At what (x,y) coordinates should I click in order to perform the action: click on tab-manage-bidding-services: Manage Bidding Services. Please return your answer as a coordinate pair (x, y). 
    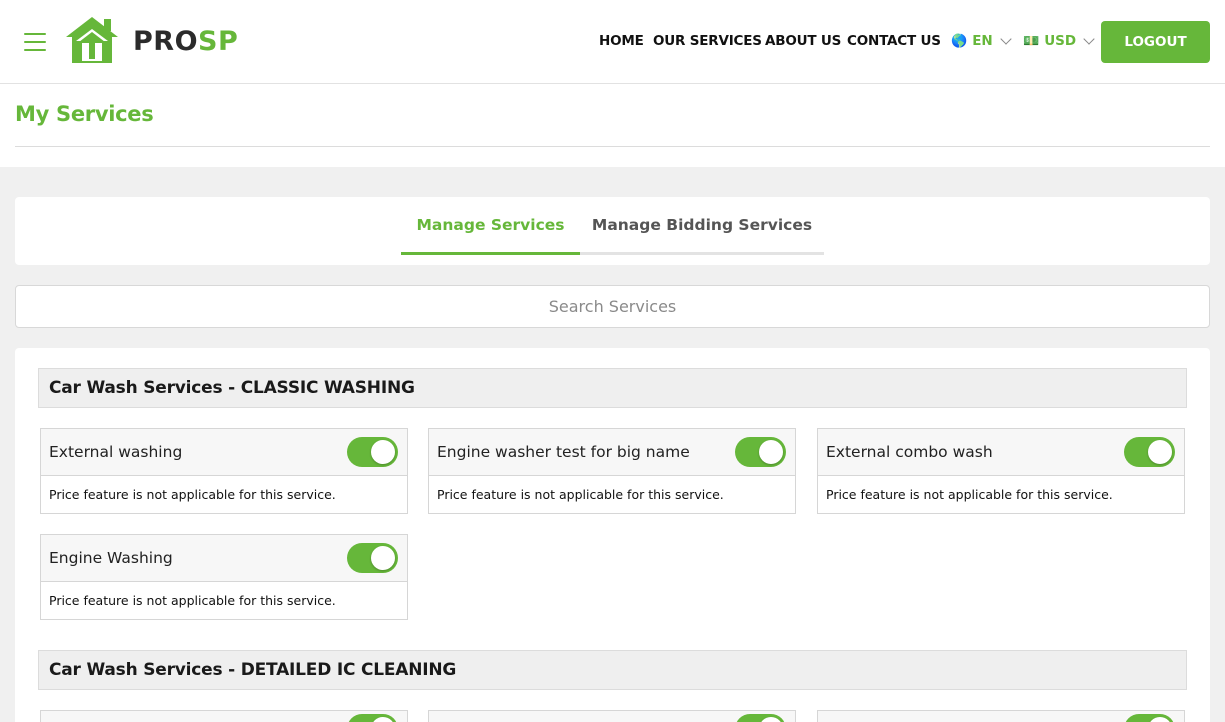
    Looking at the image, I should click on (702, 226).